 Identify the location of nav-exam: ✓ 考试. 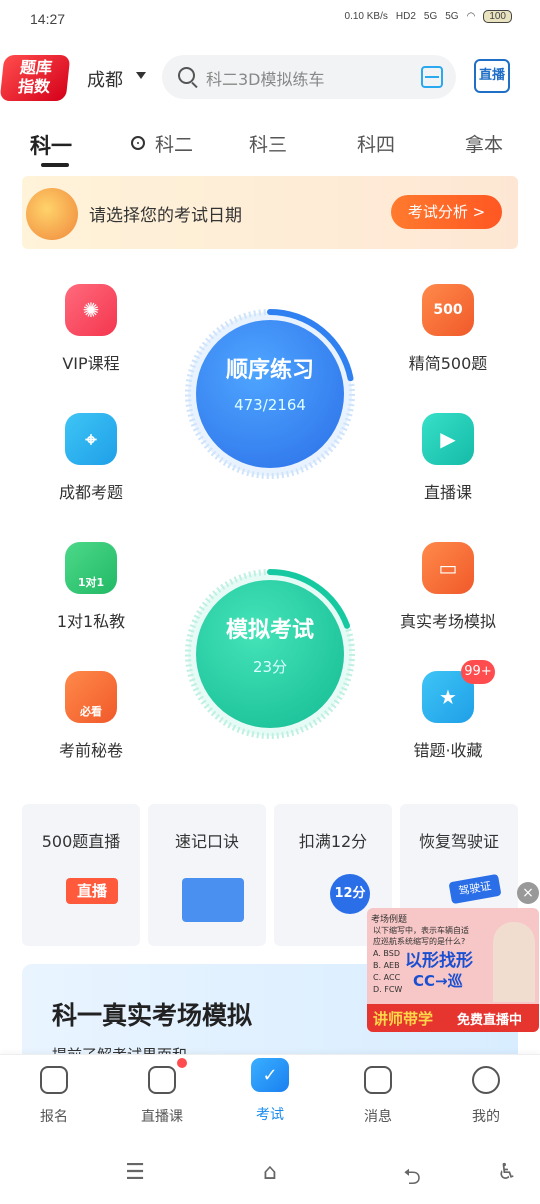
(270, 1091).